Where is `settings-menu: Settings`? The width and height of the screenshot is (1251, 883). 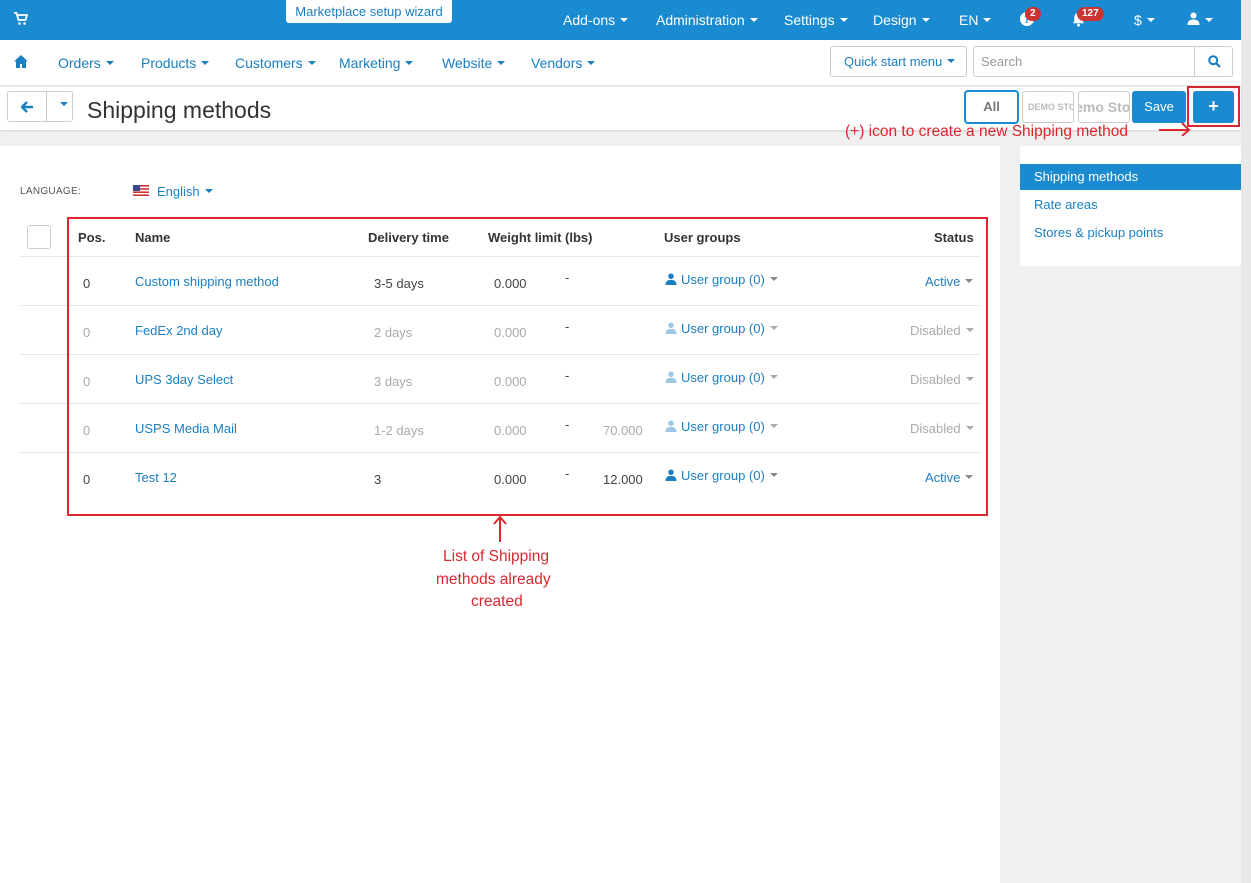 settings-menu: Settings is located at coordinates (816, 20).